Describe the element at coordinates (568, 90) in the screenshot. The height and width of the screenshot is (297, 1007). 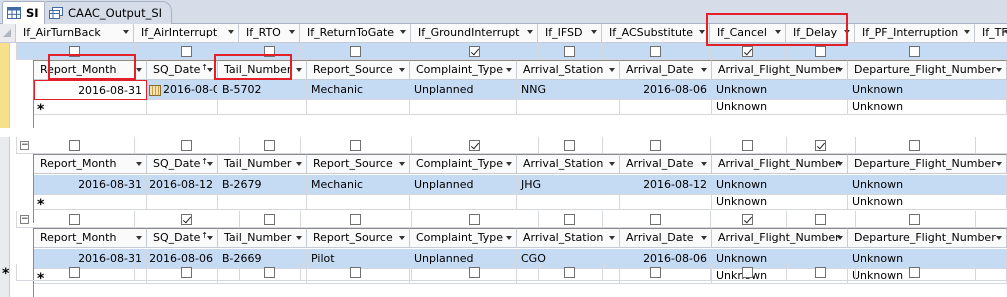
I see `subcell-arrival-station: NNG` at that location.